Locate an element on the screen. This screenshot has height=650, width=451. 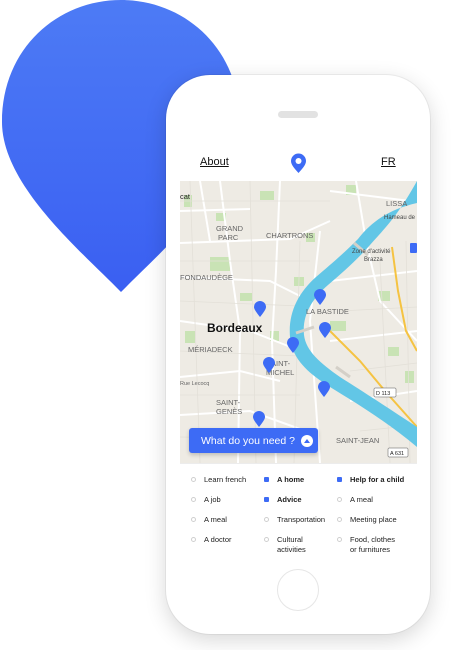
filter-a-home: A home is located at coordinates (284, 480).